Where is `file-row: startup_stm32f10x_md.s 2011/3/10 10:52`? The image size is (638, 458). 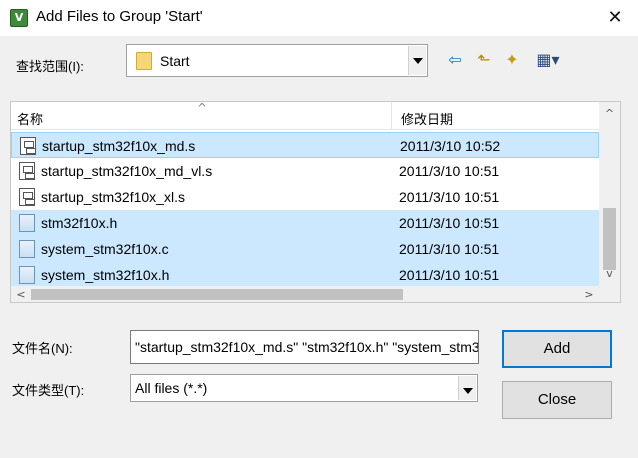 file-row: startup_stm32f10x_md.s 2011/3/10 10:52 is located at coordinates (305, 145).